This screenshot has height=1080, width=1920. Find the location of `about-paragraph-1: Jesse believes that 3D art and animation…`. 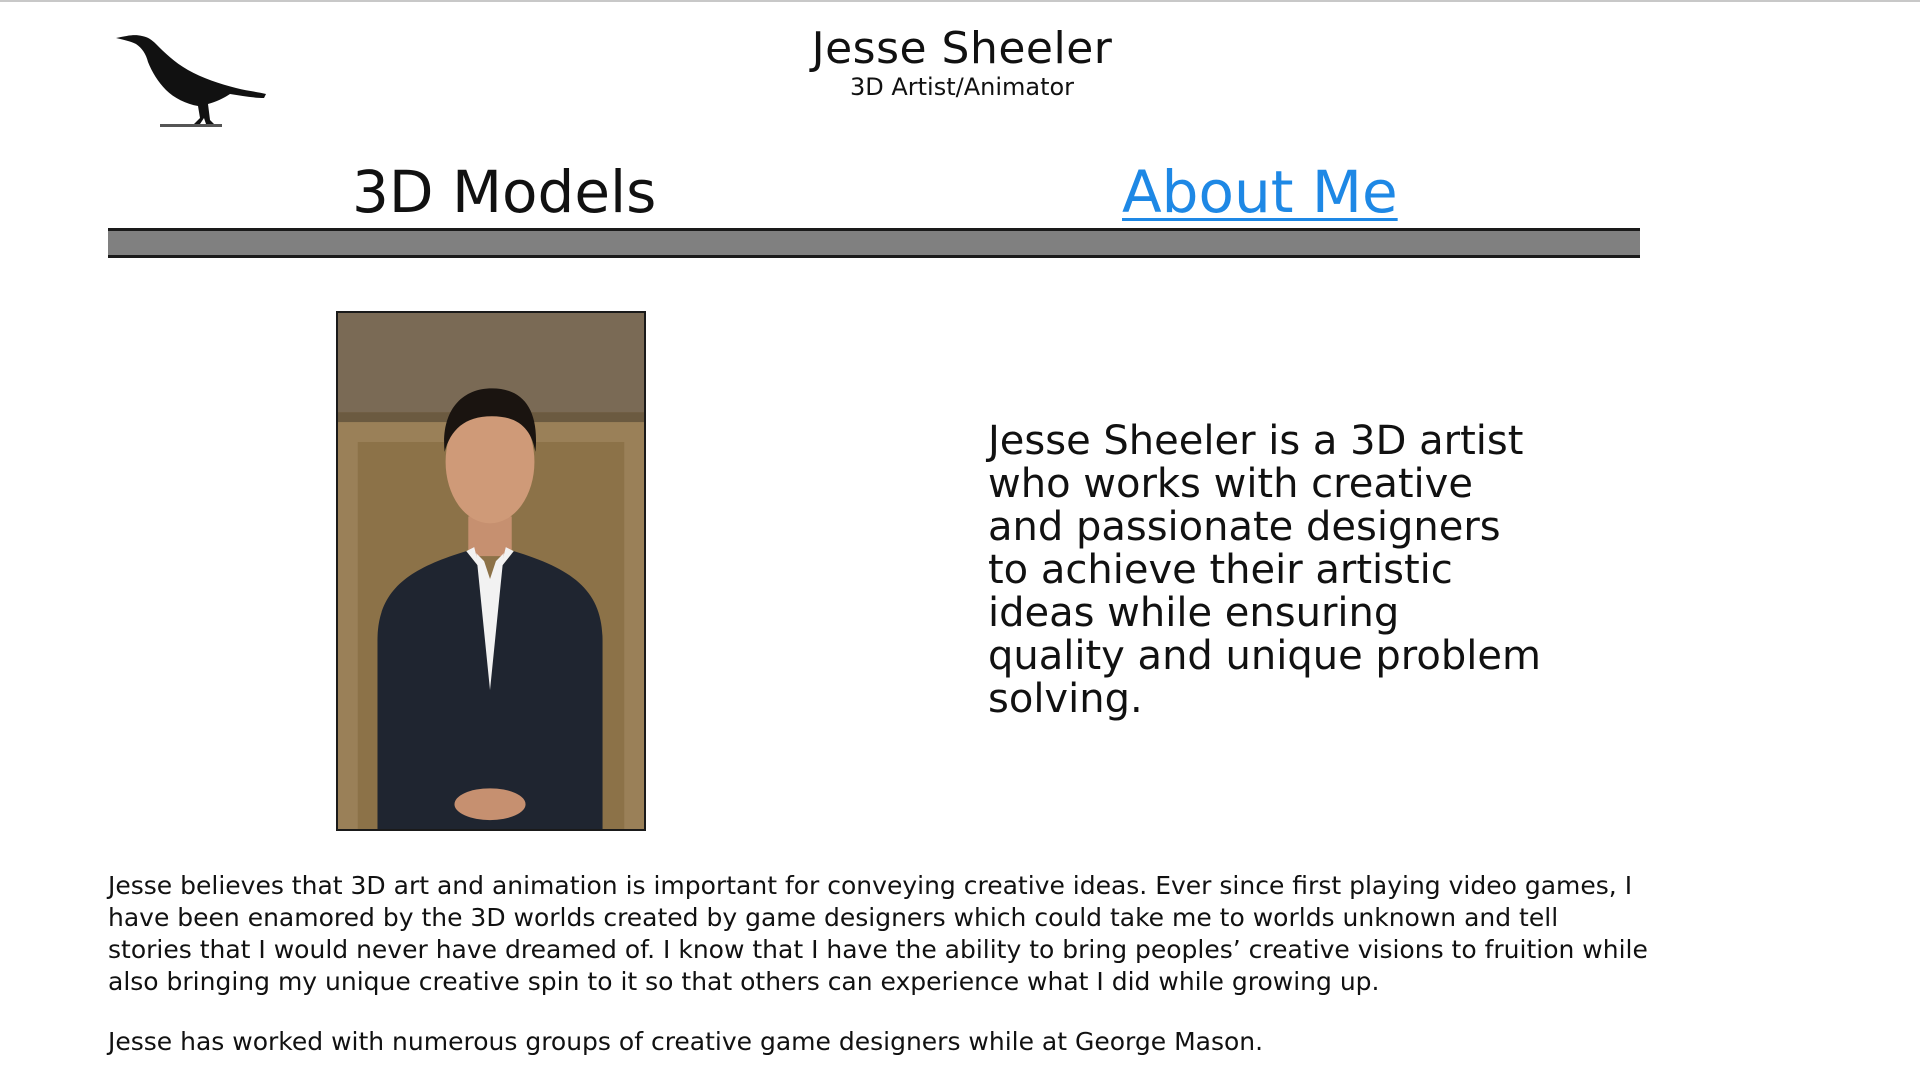

about-paragraph-1: Jesse believes that 3D art and animation… is located at coordinates (878, 933).